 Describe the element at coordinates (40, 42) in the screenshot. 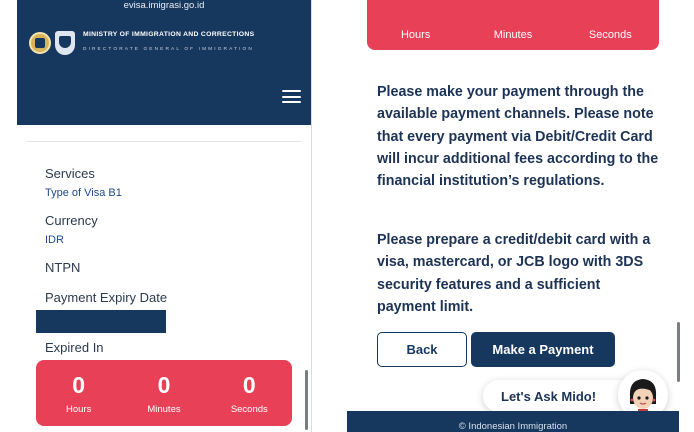

I see `coat-of-arms-icon` at that location.